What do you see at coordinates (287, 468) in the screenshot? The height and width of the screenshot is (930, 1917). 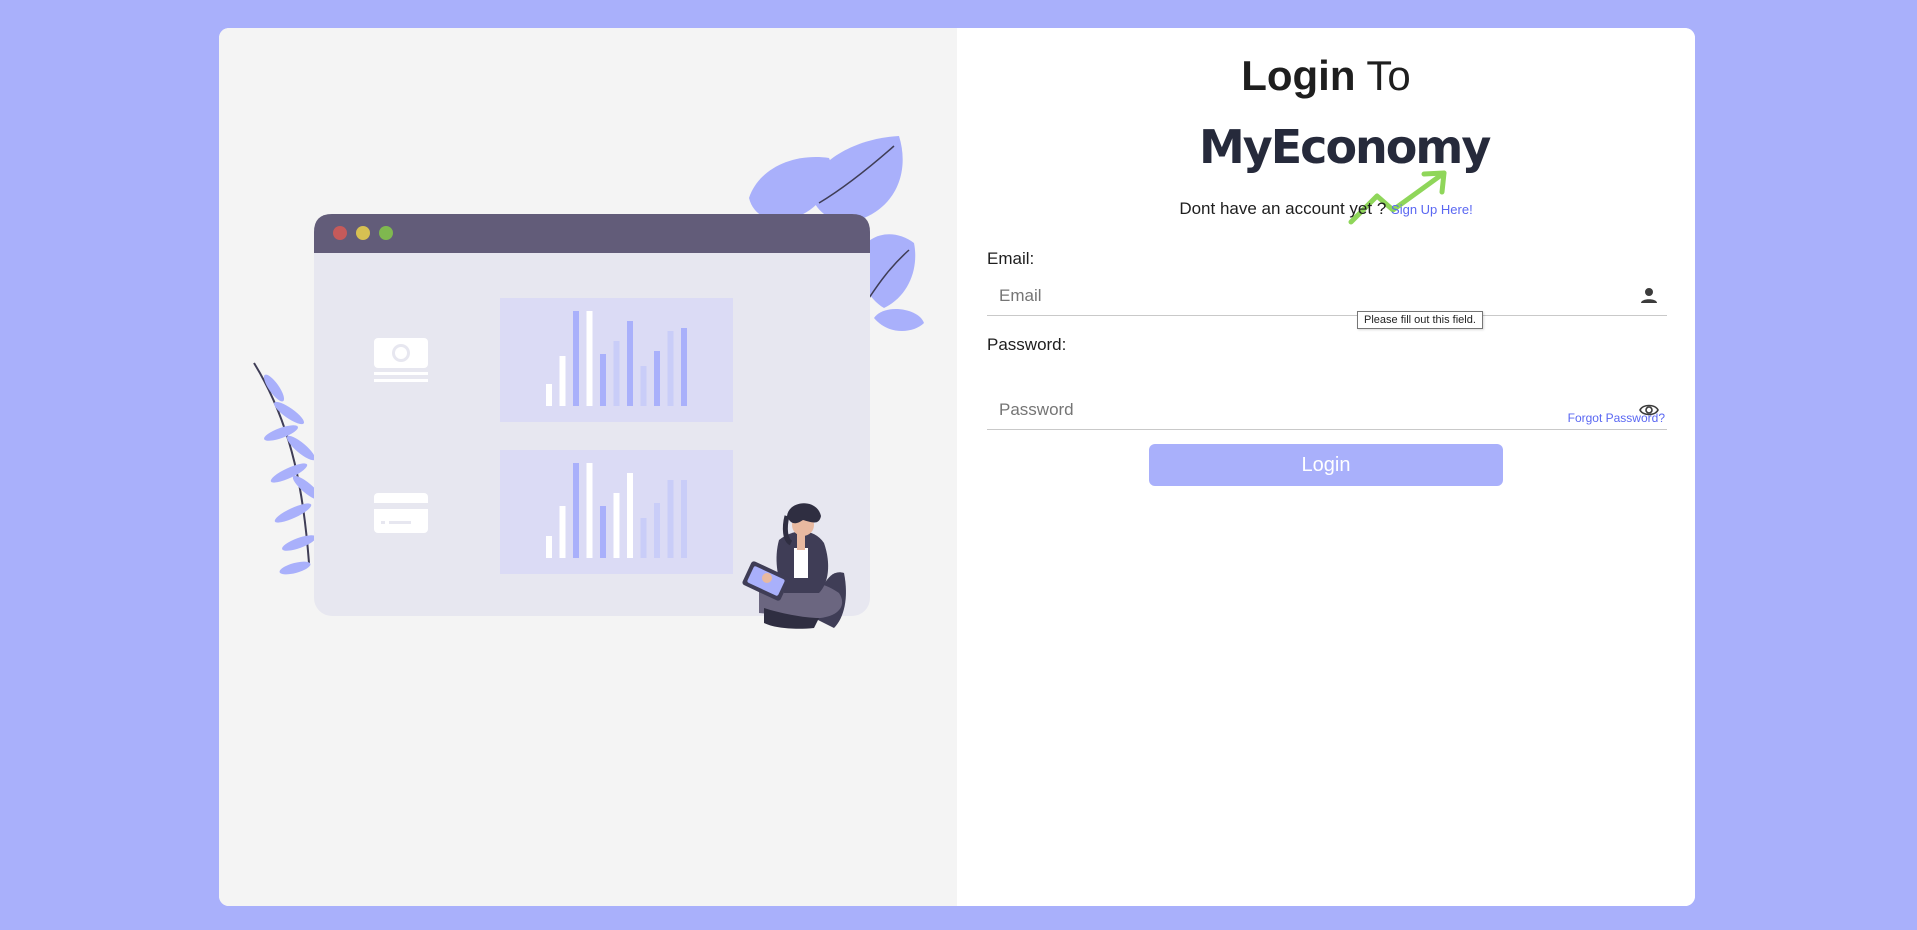 I see `fern-plant-decoration` at bounding box center [287, 468].